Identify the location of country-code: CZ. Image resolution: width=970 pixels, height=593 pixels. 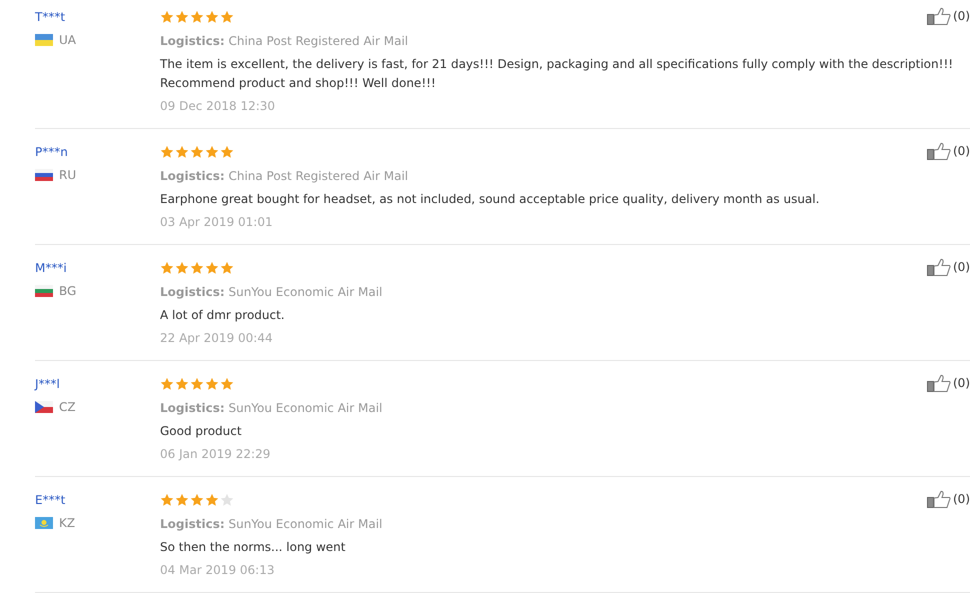
(67, 407).